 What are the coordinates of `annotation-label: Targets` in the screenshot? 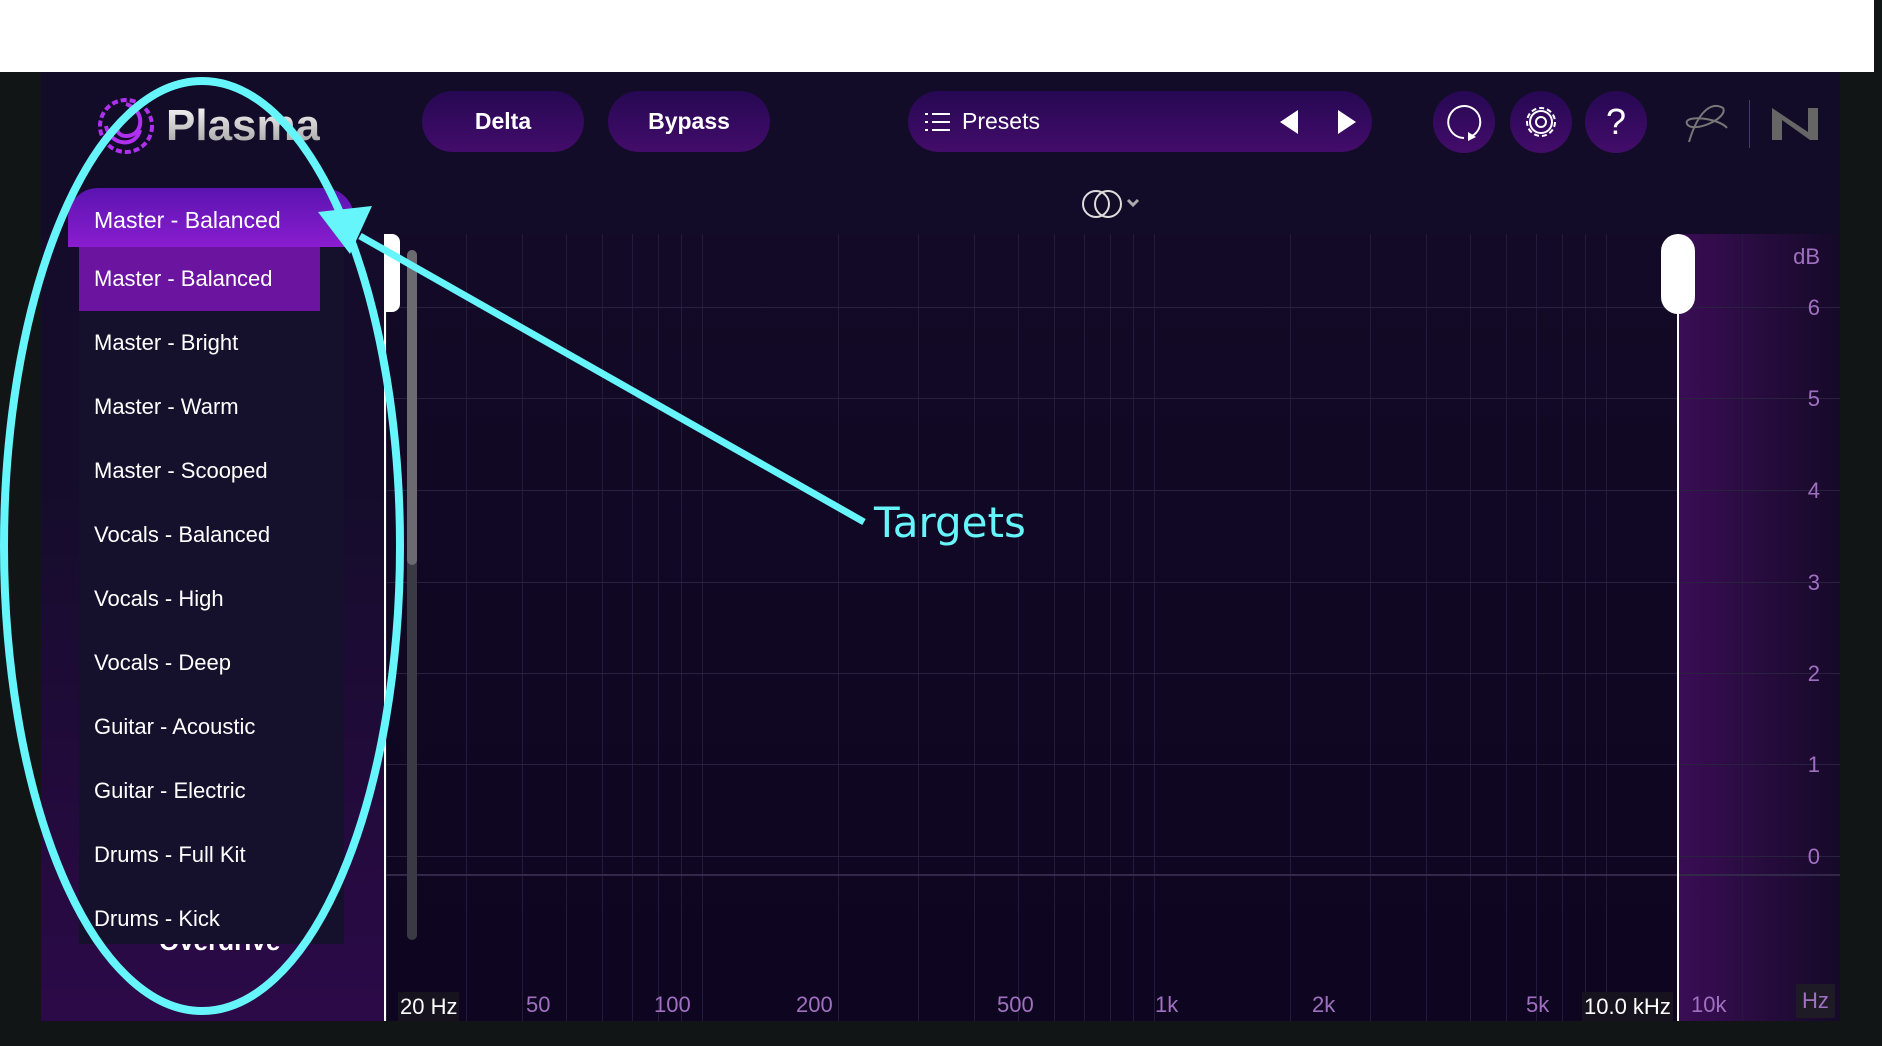 It's located at (950, 522).